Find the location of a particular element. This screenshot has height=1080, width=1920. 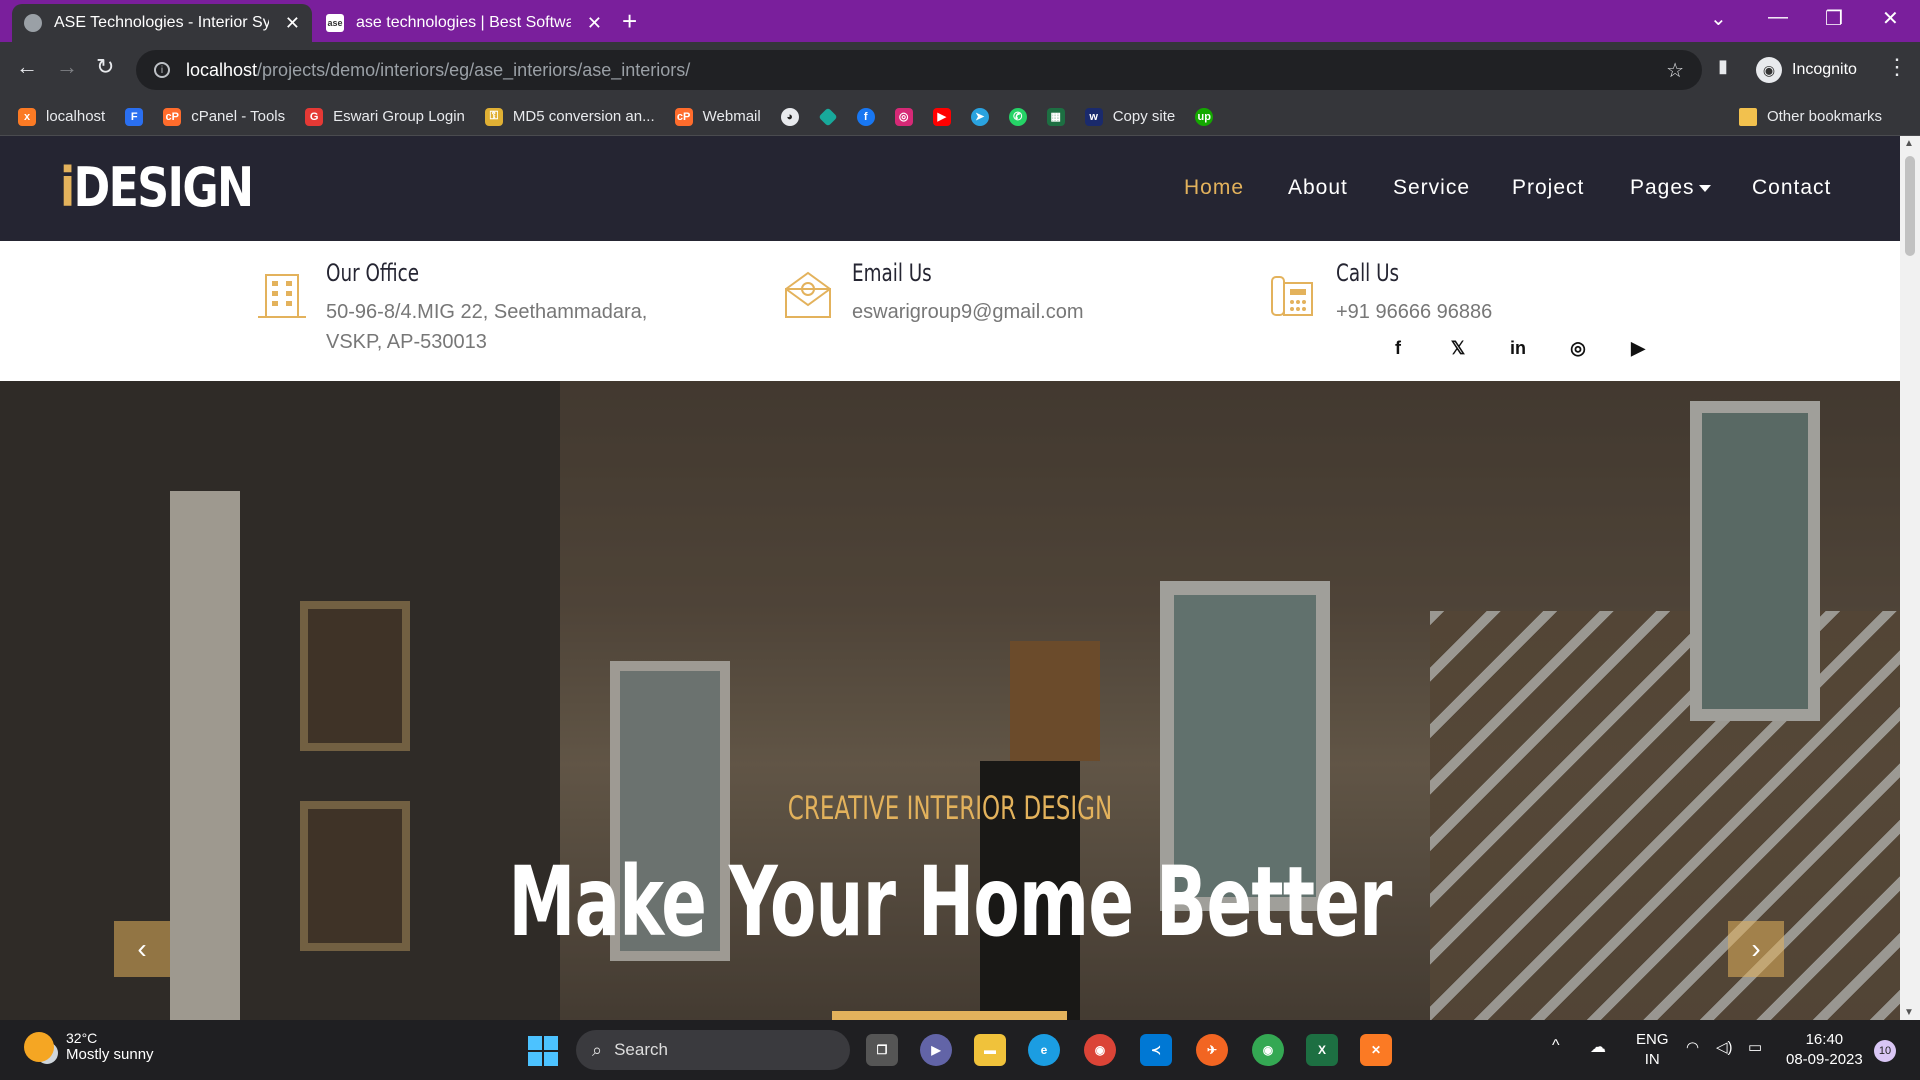

bookmark-diamond is located at coordinates (828, 116).